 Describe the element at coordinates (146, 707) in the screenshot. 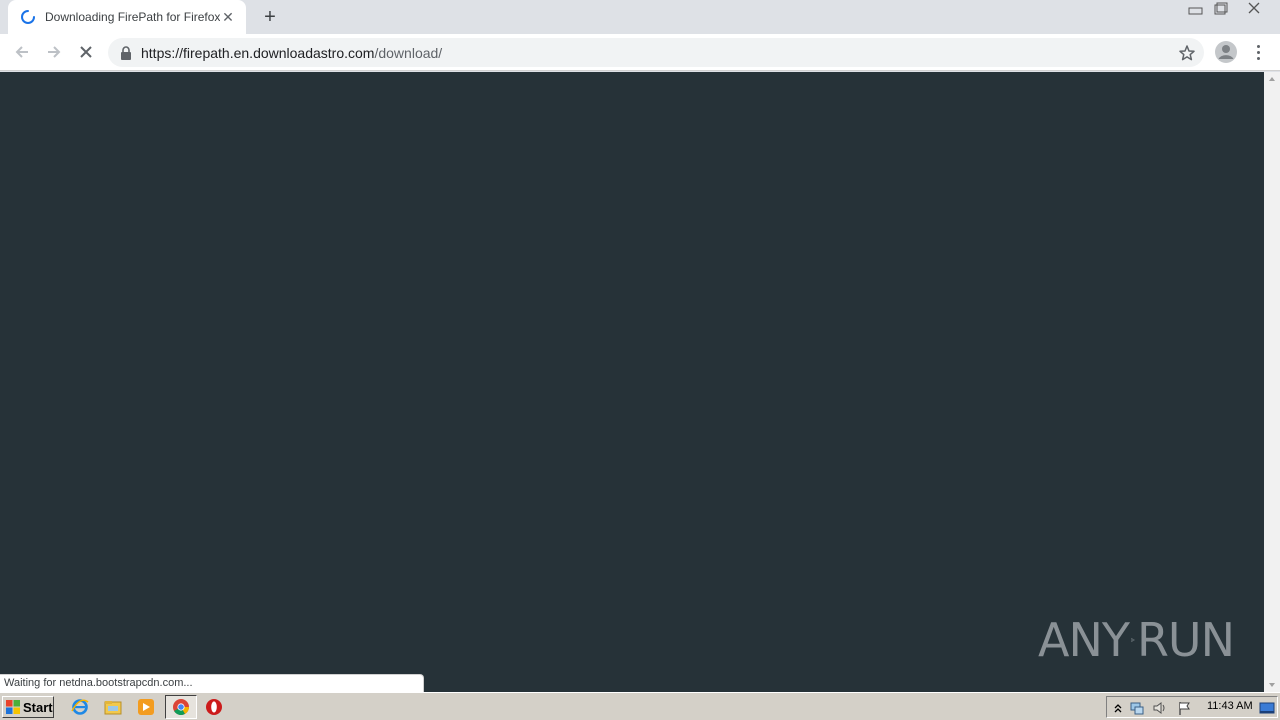

I see `media-player-icon` at that location.